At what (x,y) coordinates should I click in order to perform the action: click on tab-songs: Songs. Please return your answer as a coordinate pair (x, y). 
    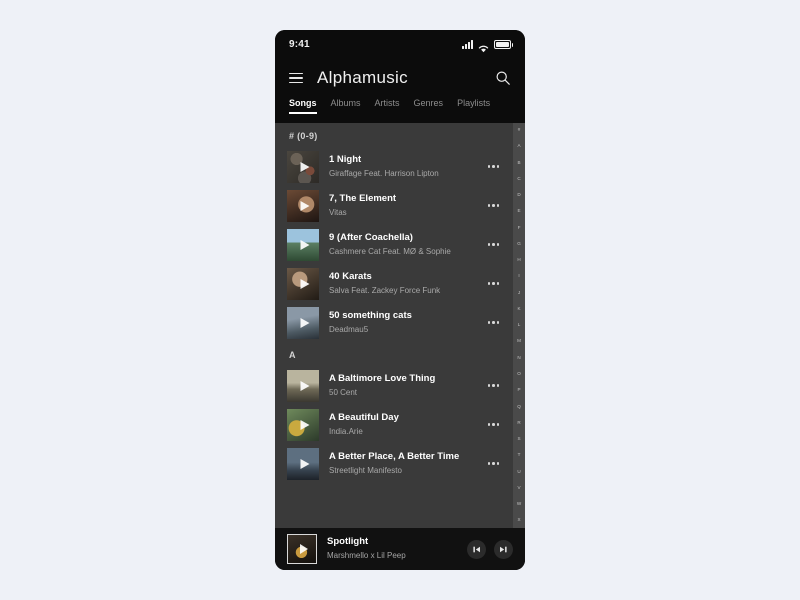
    Looking at the image, I should click on (303, 106).